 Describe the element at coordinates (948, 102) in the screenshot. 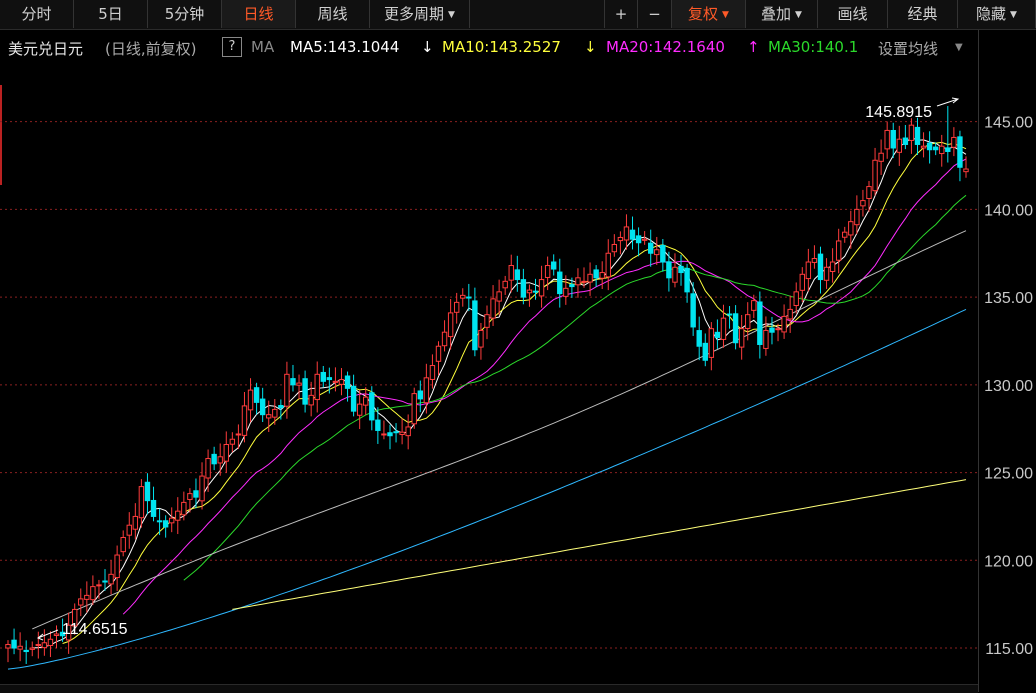

I see `arrow-icon` at that location.